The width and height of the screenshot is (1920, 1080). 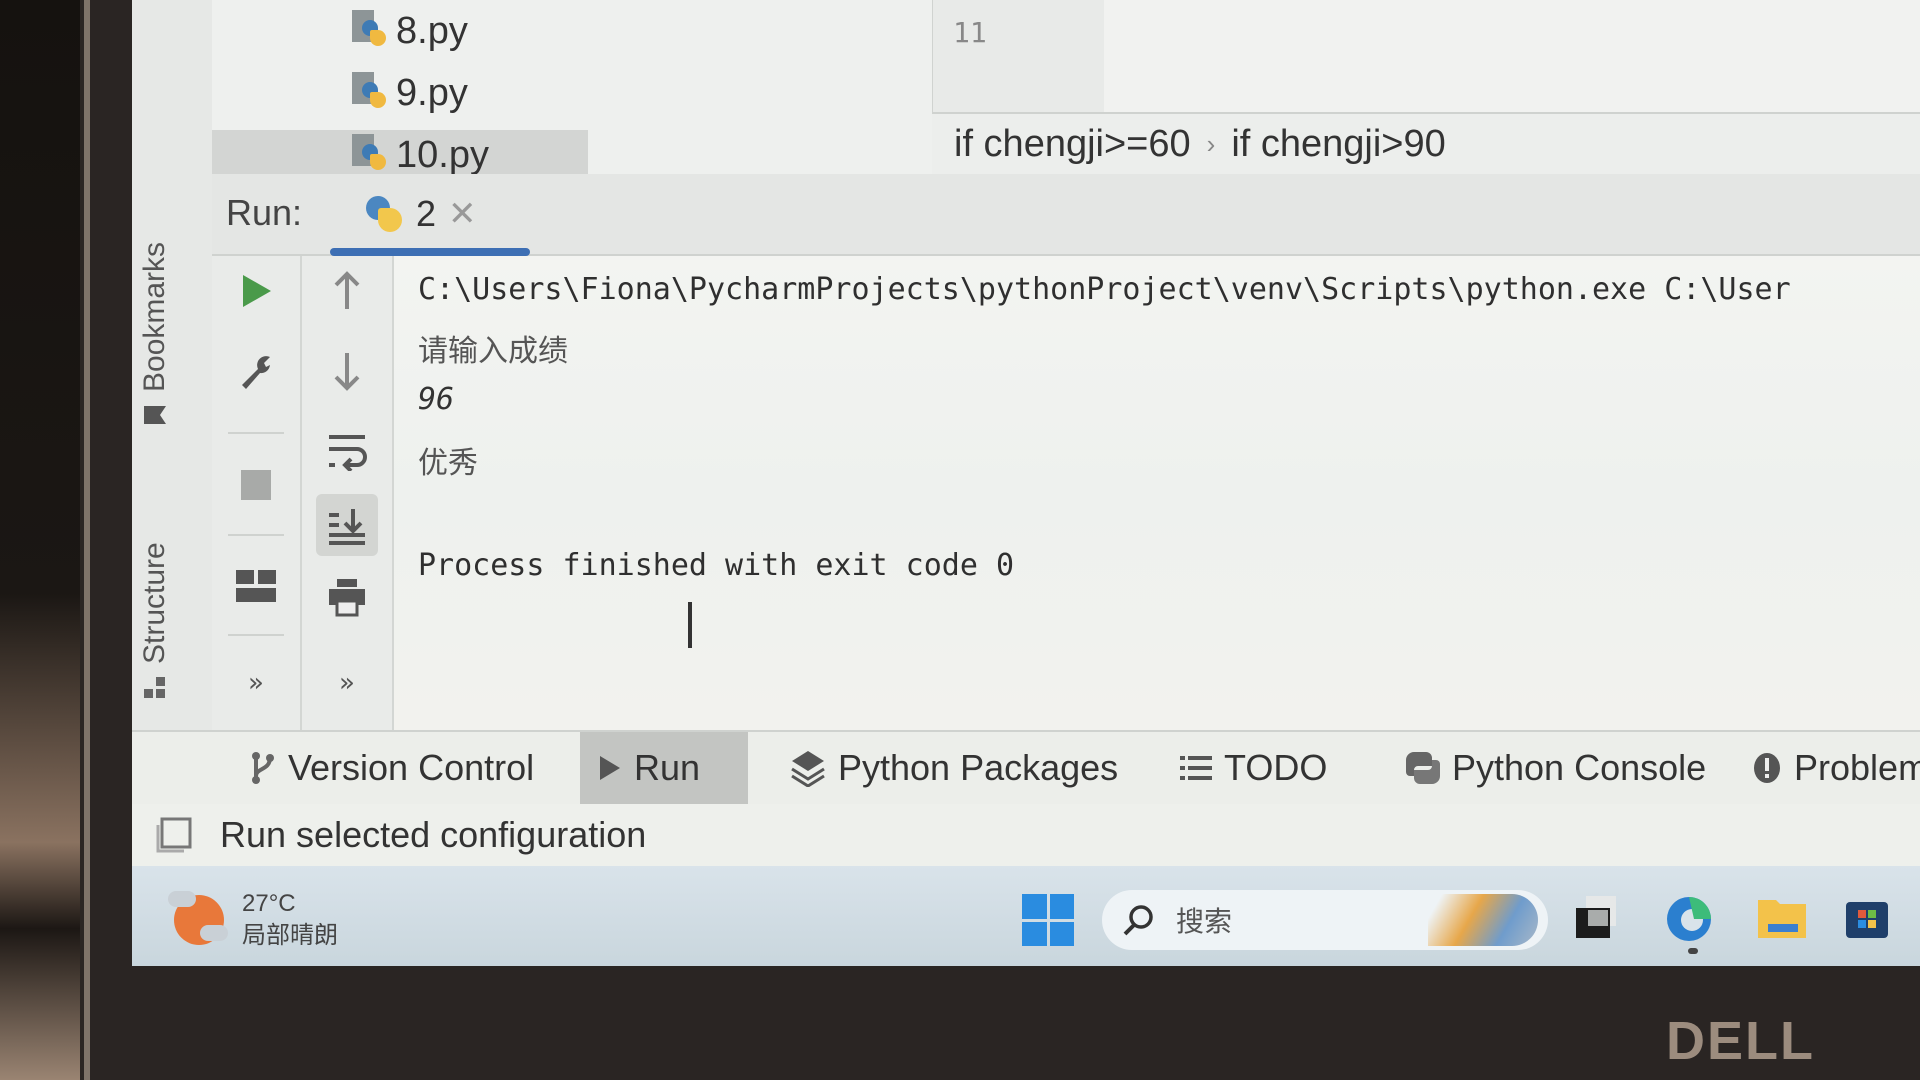 I want to click on stop-button, so click(x=256, y=485).